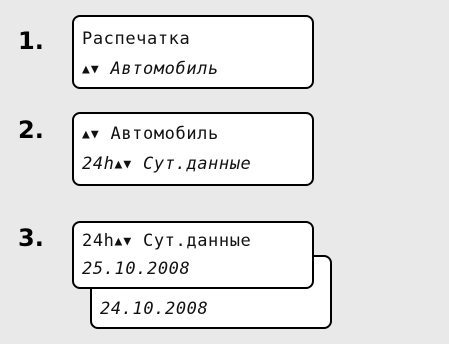 This screenshot has width=452, height=346. Describe the element at coordinates (193, 149) in the screenshot. I see `display-step-2: ▲▼ Автомобиль 24h▲▼ Сут.данные` at that location.